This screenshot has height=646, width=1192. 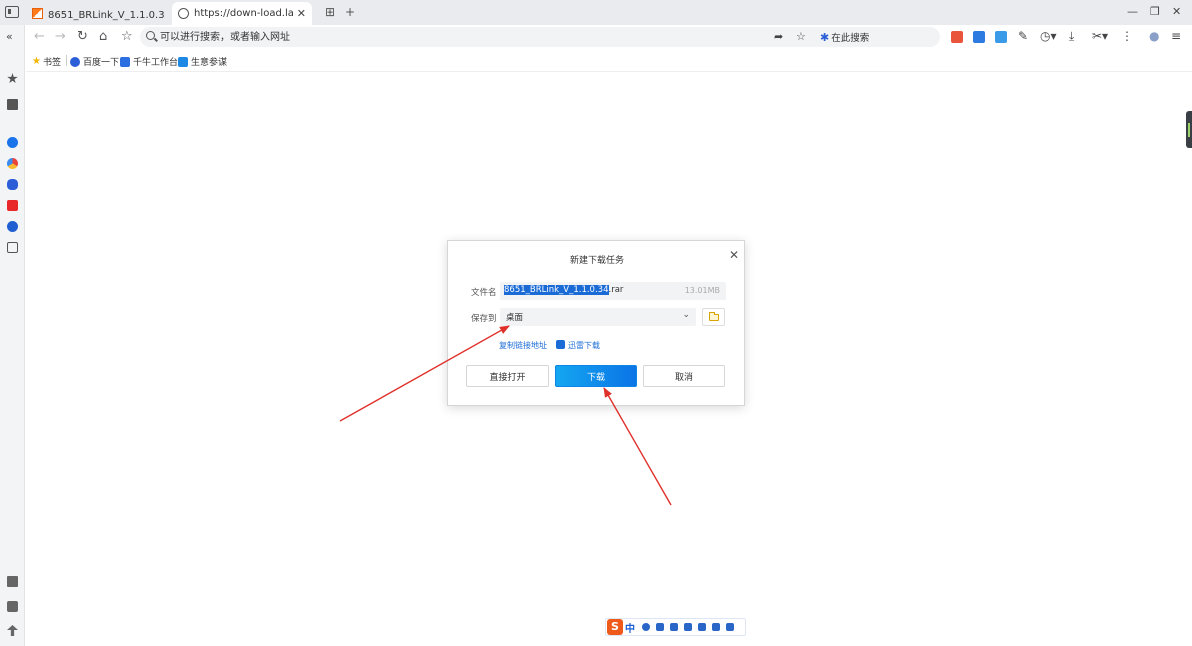 What do you see at coordinates (12, 163) in the screenshot?
I see `chrome-like-icon` at bounding box center [12, 163].